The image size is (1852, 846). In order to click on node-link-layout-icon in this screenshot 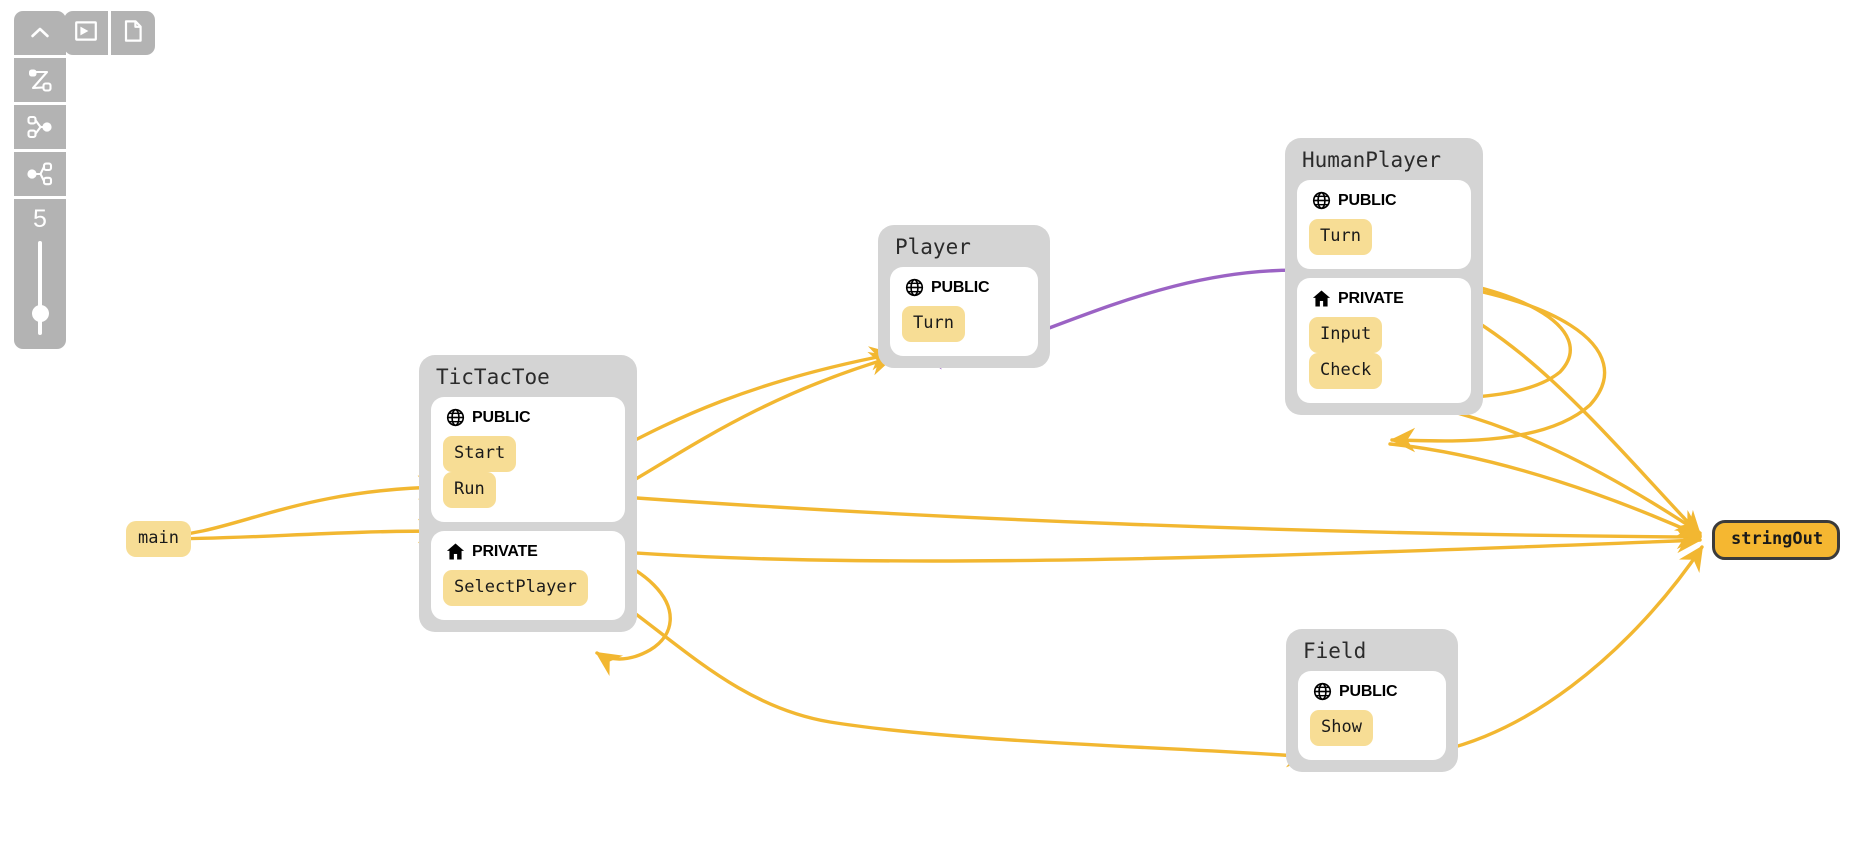, I will do `click(40, 80)`.